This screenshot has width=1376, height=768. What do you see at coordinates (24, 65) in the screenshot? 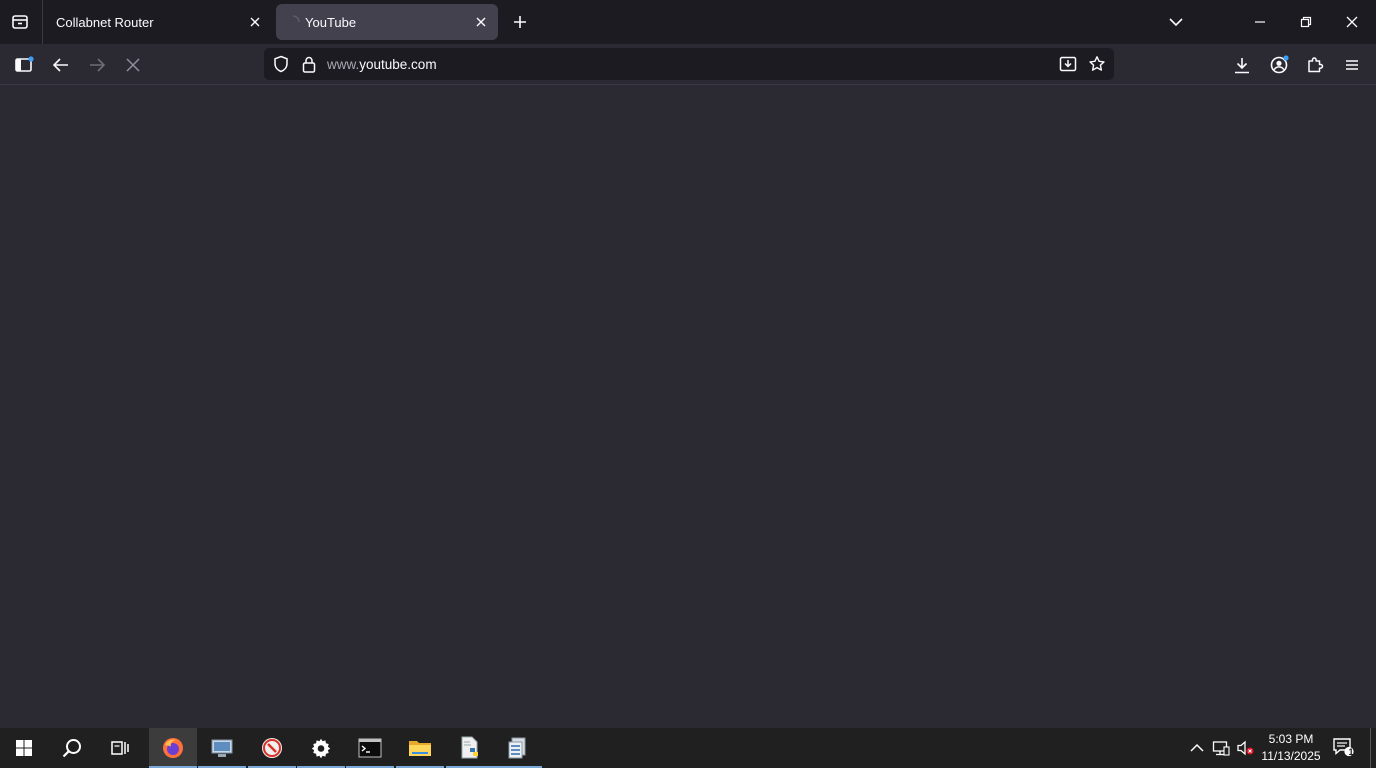
I see `sidebar-toggle-icon` at bounding box center [24, 65].